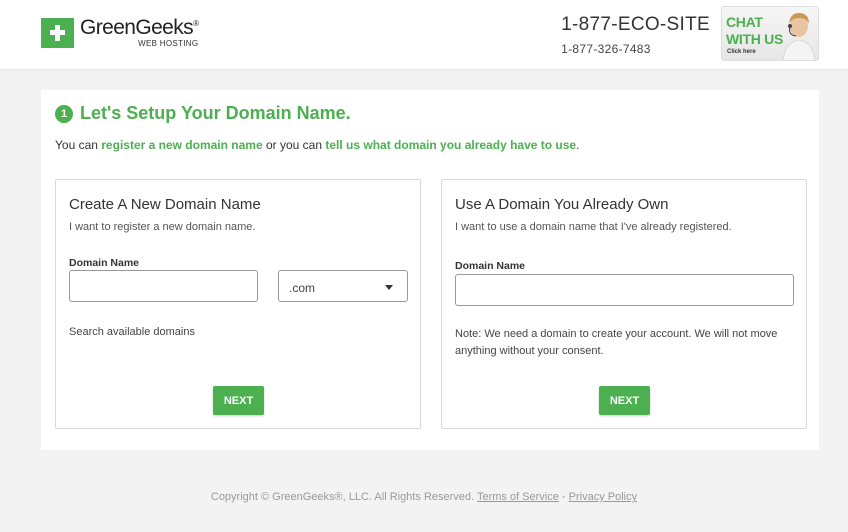 The width and height of the screenshot is (848, 532). I want to click on next-button-own-domain: NEXT, so click(624, 400).